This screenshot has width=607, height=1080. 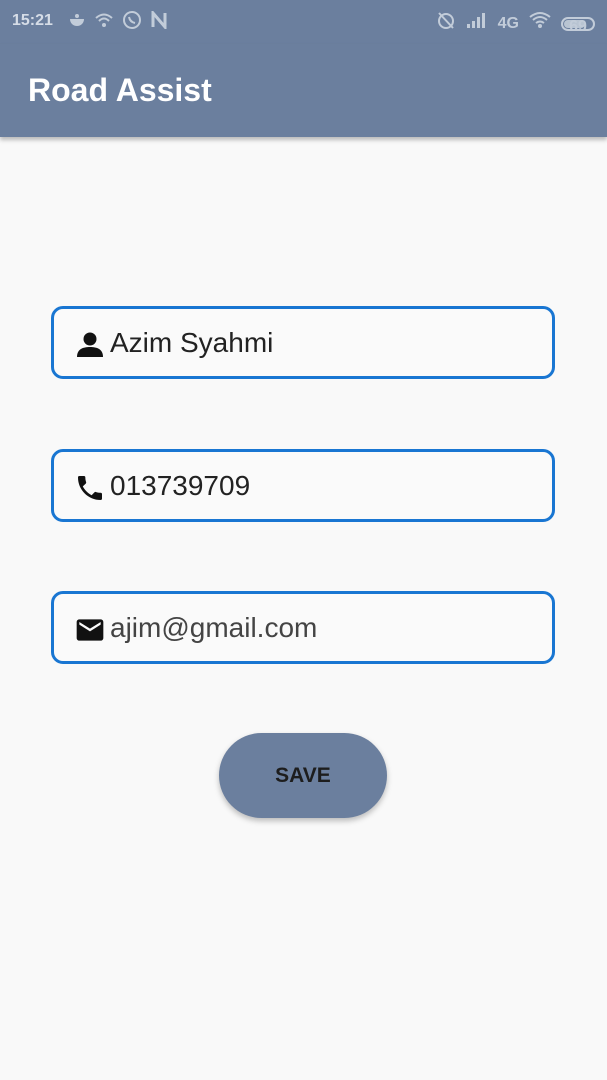 I want to click on name-field, so click(x=303, y=342).